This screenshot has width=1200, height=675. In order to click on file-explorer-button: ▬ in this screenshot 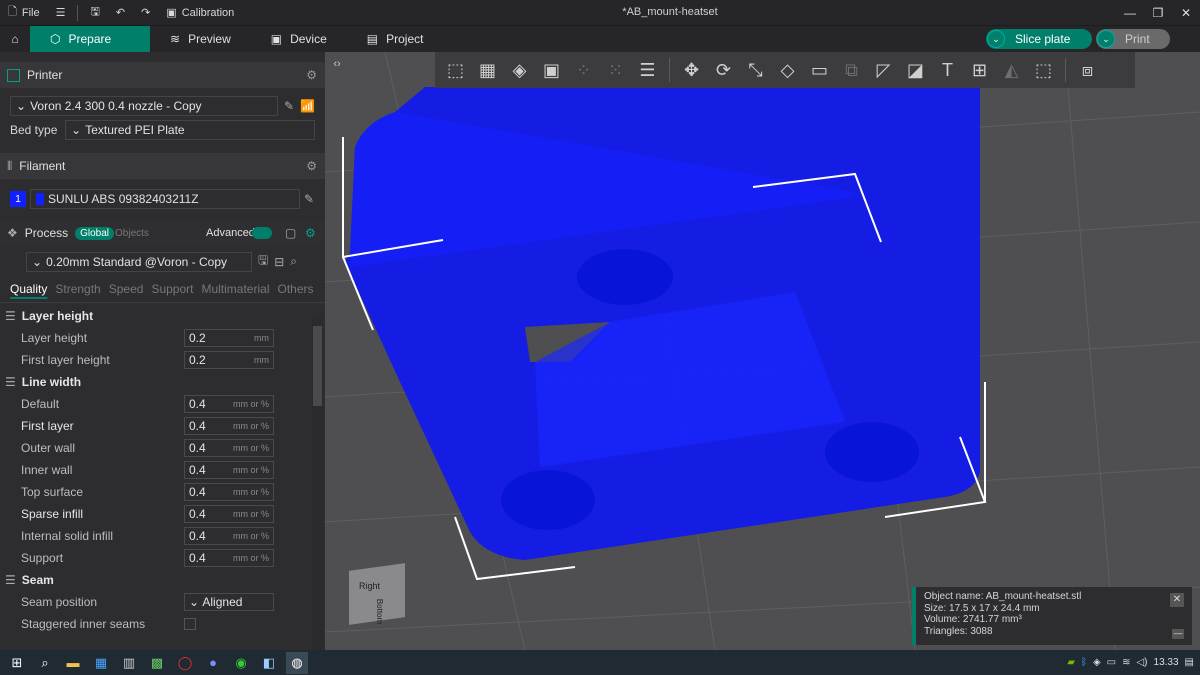, I will do `click(73, 663)`.